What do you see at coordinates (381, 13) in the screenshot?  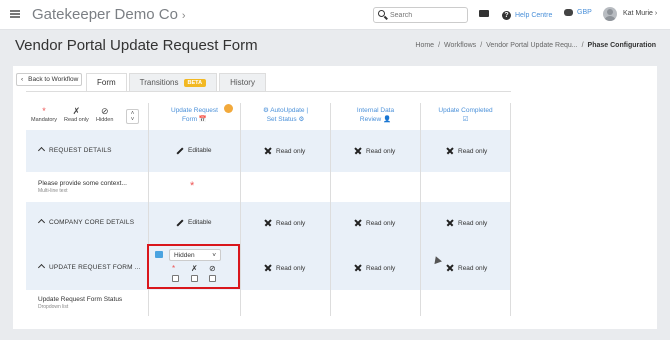 I see `search-icon` at bounding box center [381, 13].